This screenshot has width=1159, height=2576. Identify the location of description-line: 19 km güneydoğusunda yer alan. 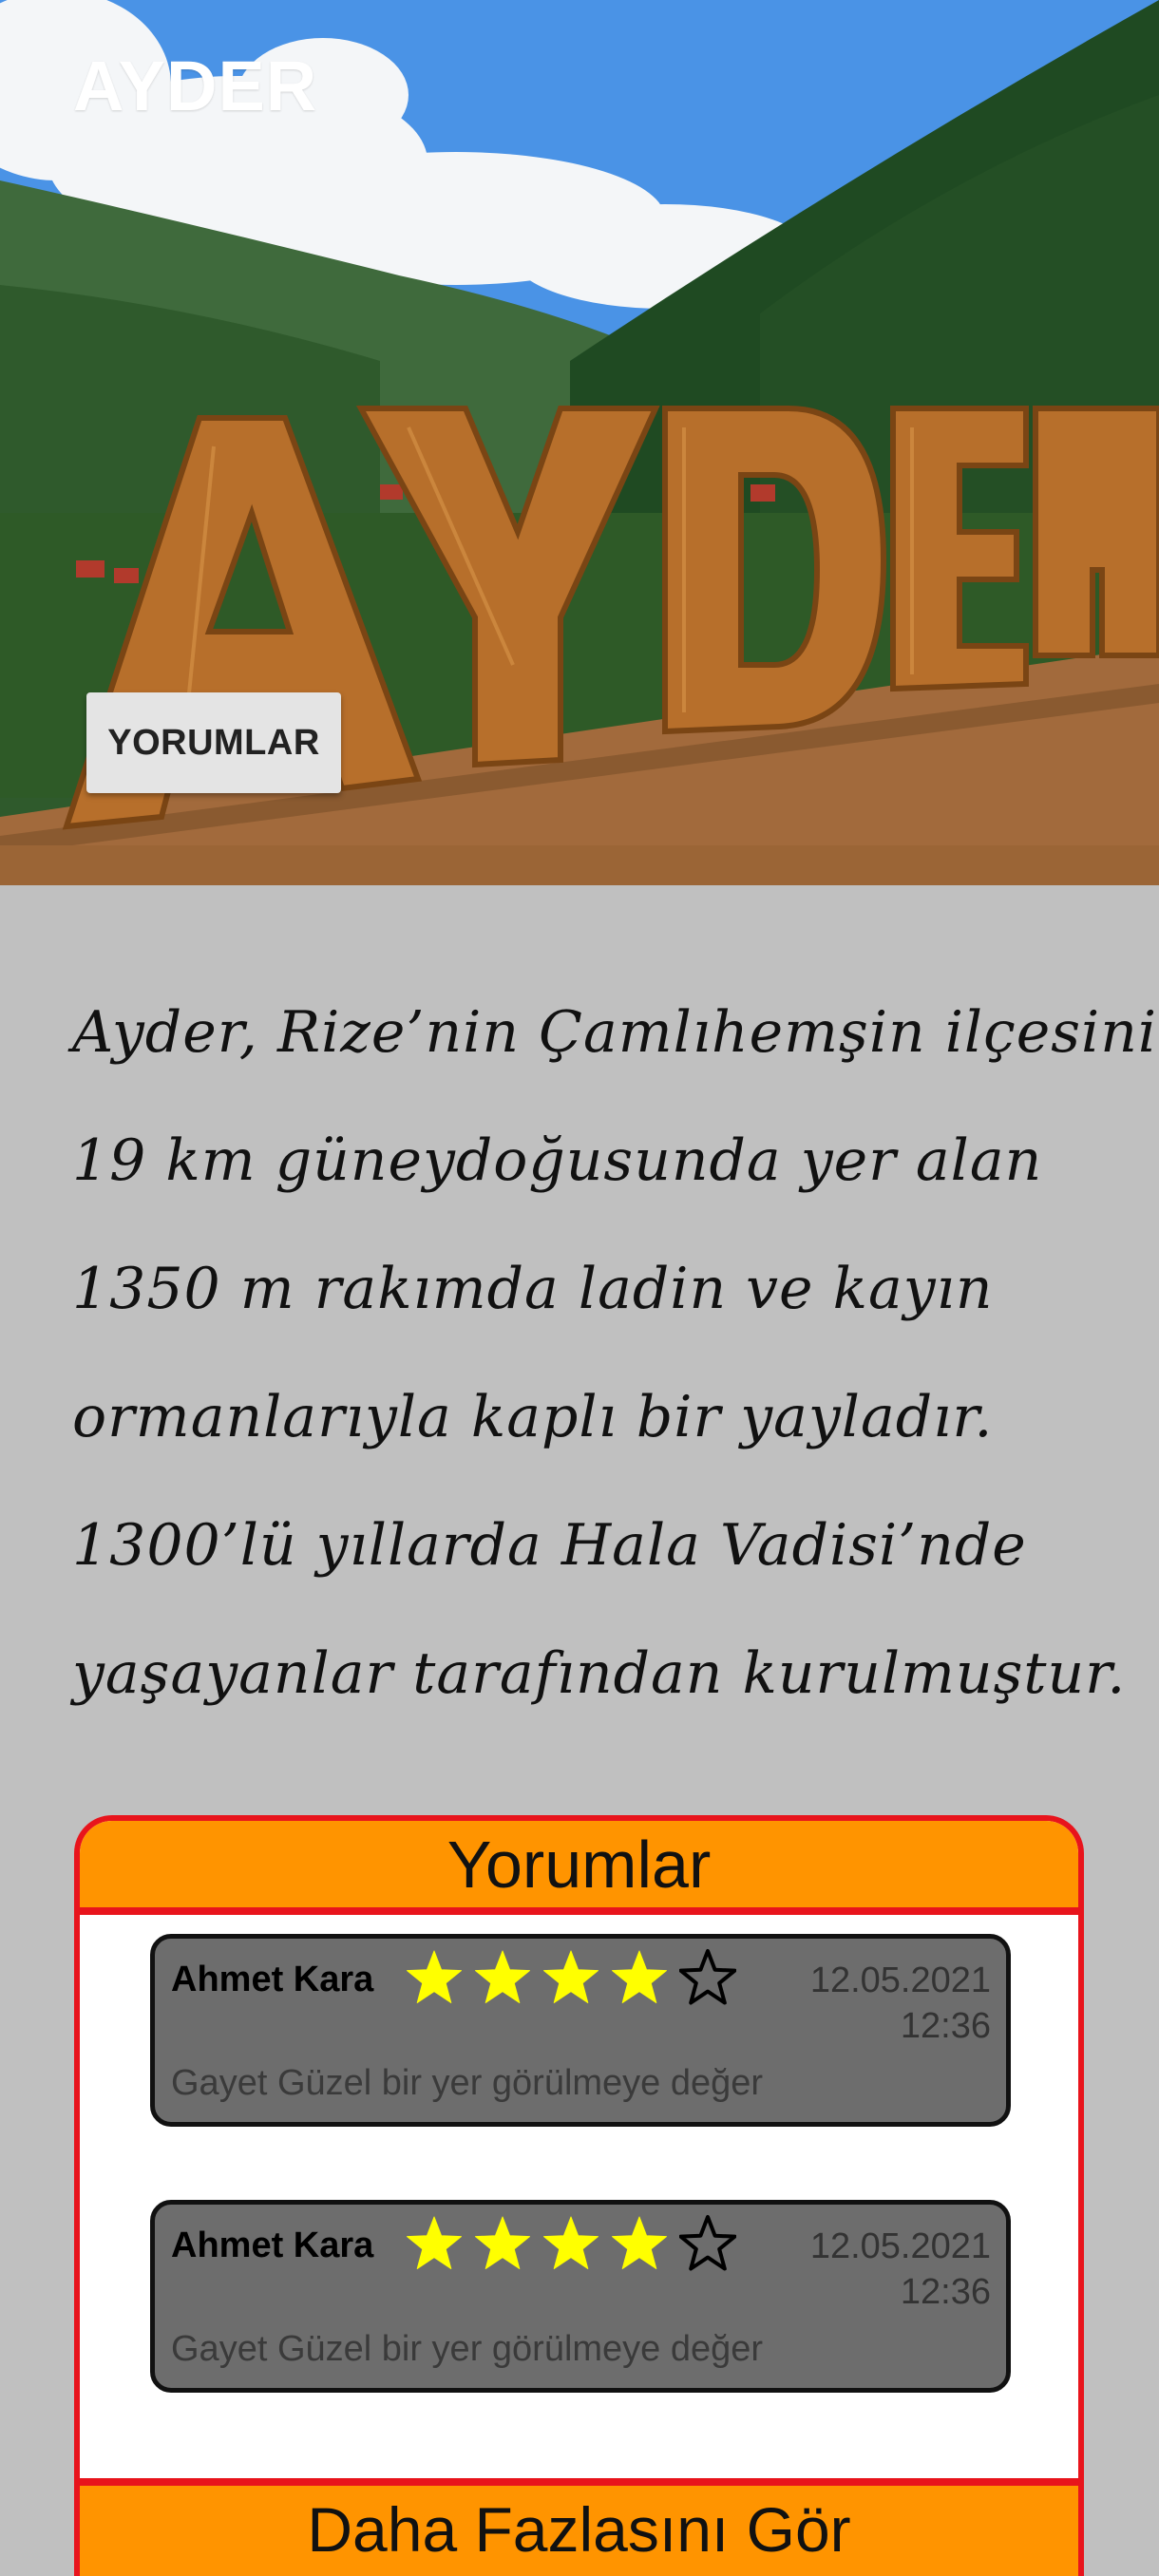
(557, 1160).